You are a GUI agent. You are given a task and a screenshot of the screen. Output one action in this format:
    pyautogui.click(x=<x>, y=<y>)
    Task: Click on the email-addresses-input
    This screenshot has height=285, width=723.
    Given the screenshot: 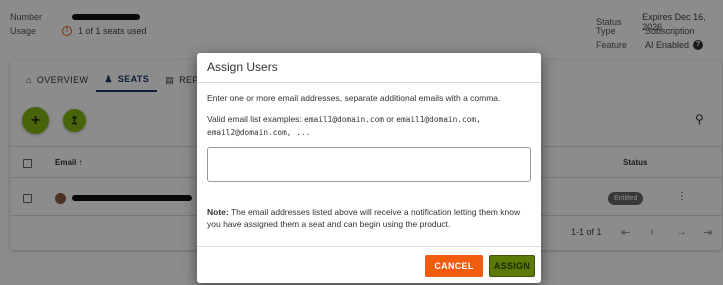 What is the action you would take?
    pyautogui.click(x=369, y=164)
    